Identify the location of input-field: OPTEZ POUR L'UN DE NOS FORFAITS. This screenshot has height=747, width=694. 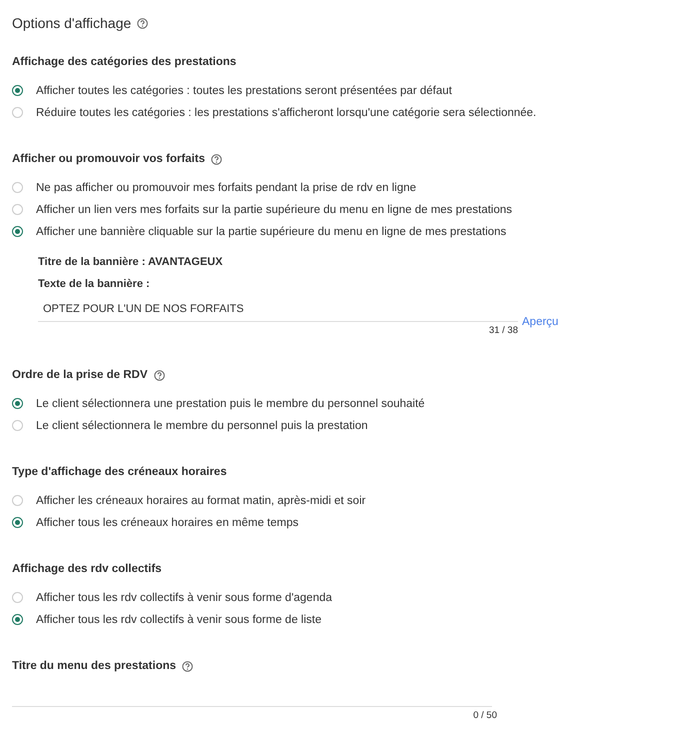
(278, 312).